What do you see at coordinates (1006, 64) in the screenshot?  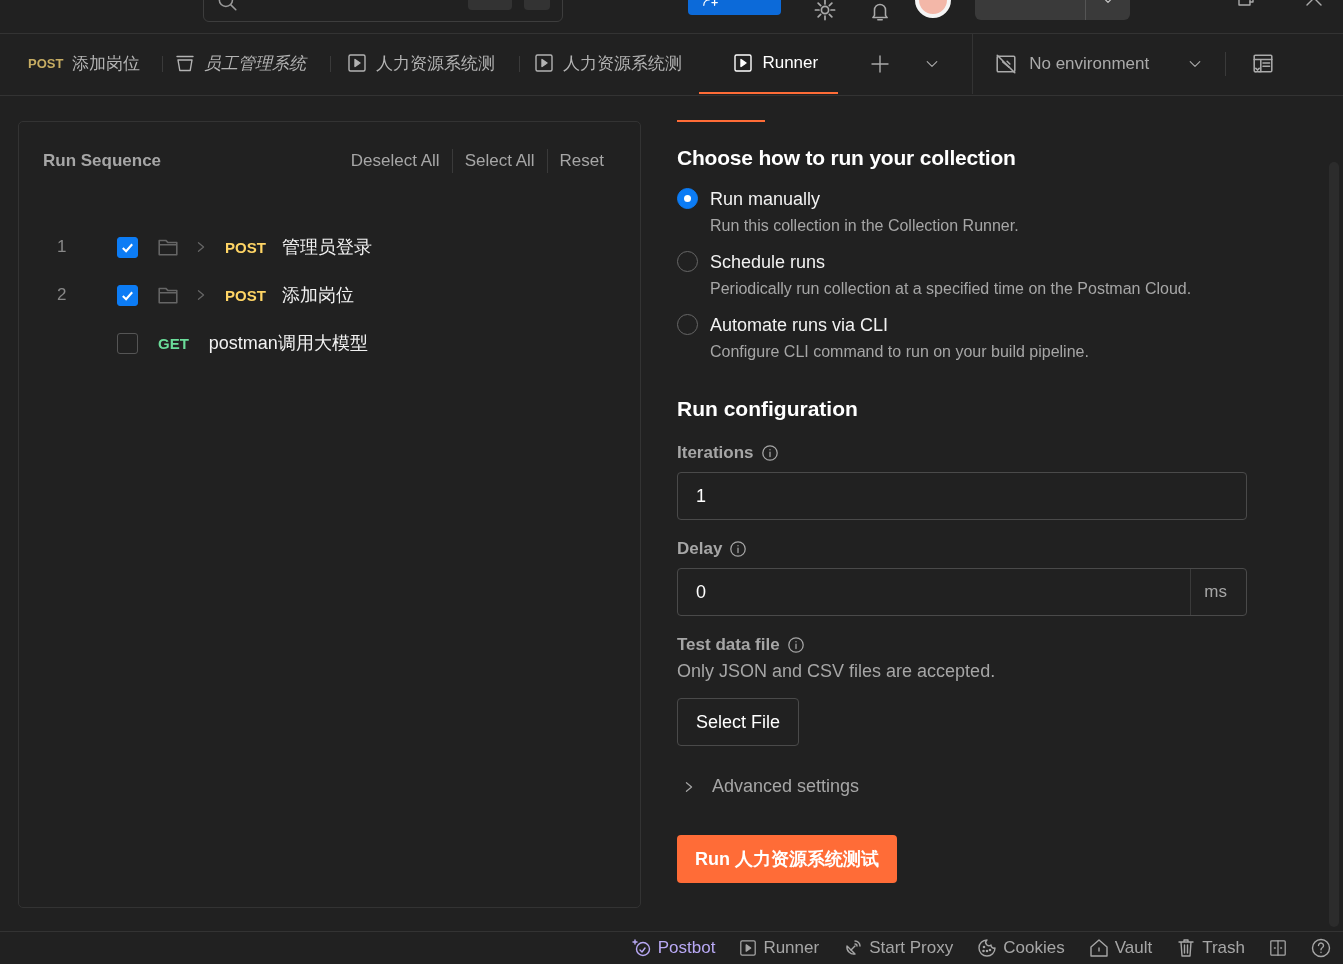 I see `crossed-out-square-icon` at bounding box center [1006, 64].